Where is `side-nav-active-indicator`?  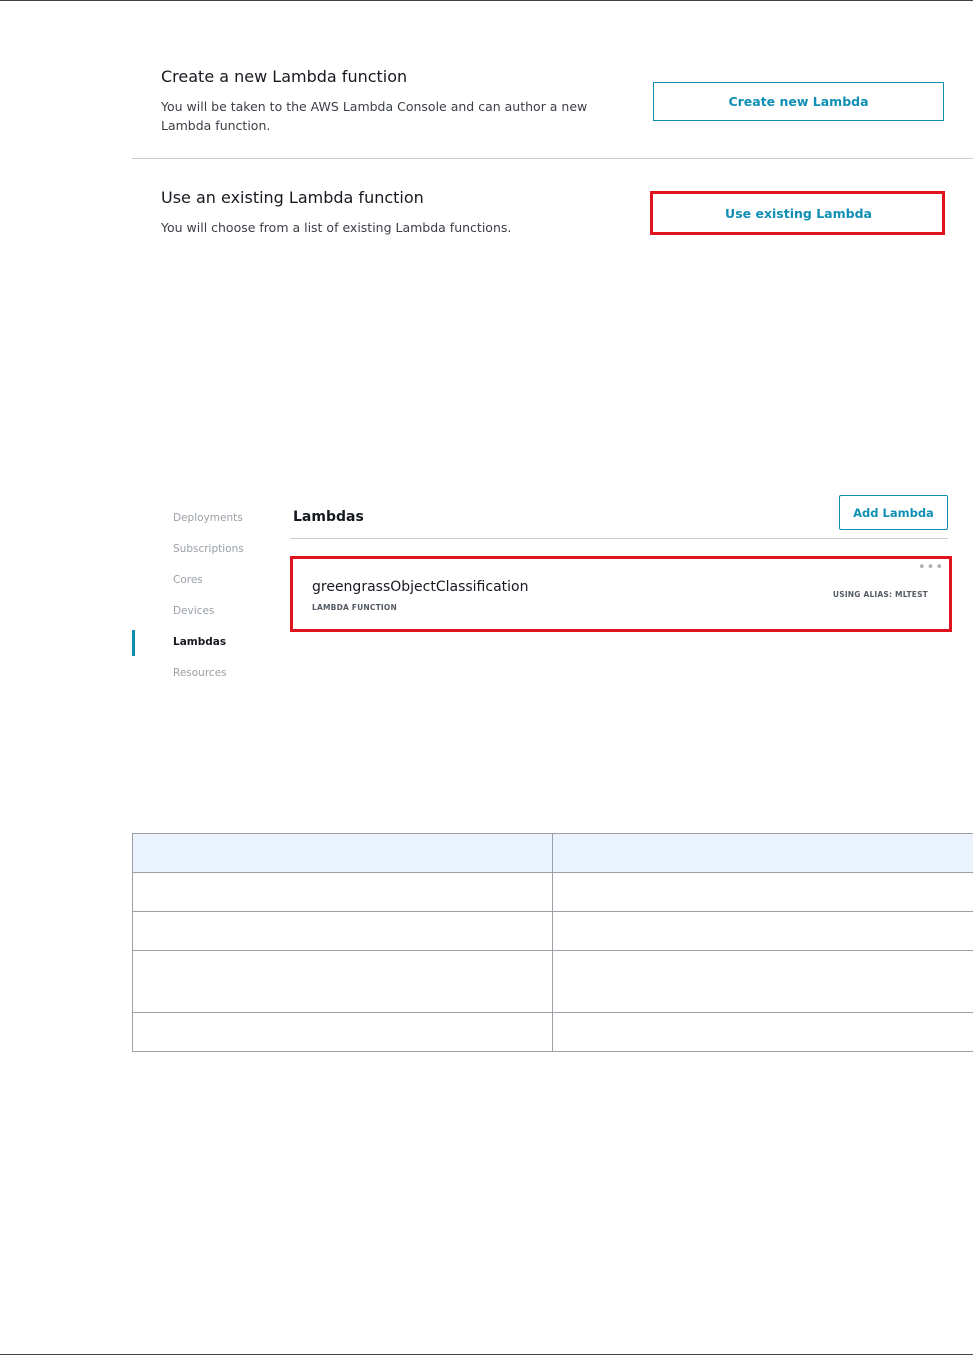
side-nav-active-indicator is located at coordinates (133, 643).